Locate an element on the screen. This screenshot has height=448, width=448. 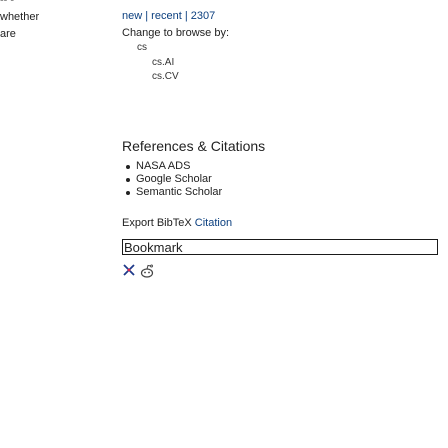
google-scholar-link: Google Scholar is located at coordinates (174, 179).